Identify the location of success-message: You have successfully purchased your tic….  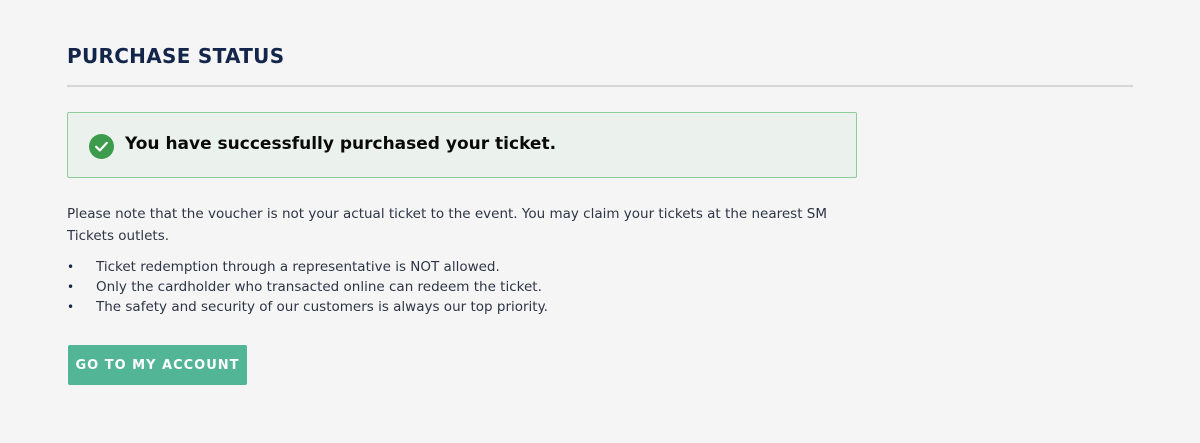
(341, 144).